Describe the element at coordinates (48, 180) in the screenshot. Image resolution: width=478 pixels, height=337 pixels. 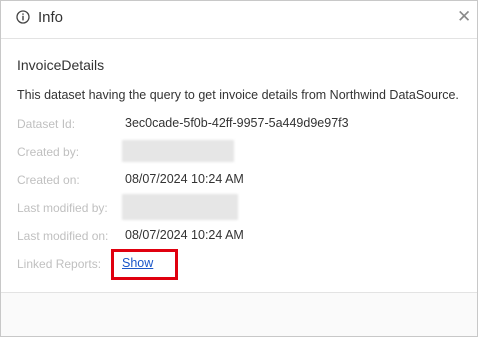
I see `created-on-label: Created on:` at that location.